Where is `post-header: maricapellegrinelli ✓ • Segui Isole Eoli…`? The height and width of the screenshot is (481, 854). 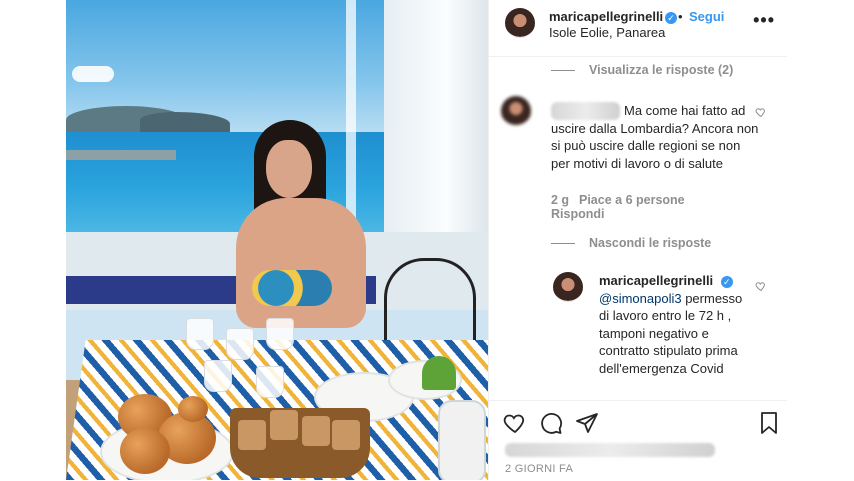 post-header: maricapellegrinelli ✓ • Segui Isole Eoli… is located at coordinates (638, 28).